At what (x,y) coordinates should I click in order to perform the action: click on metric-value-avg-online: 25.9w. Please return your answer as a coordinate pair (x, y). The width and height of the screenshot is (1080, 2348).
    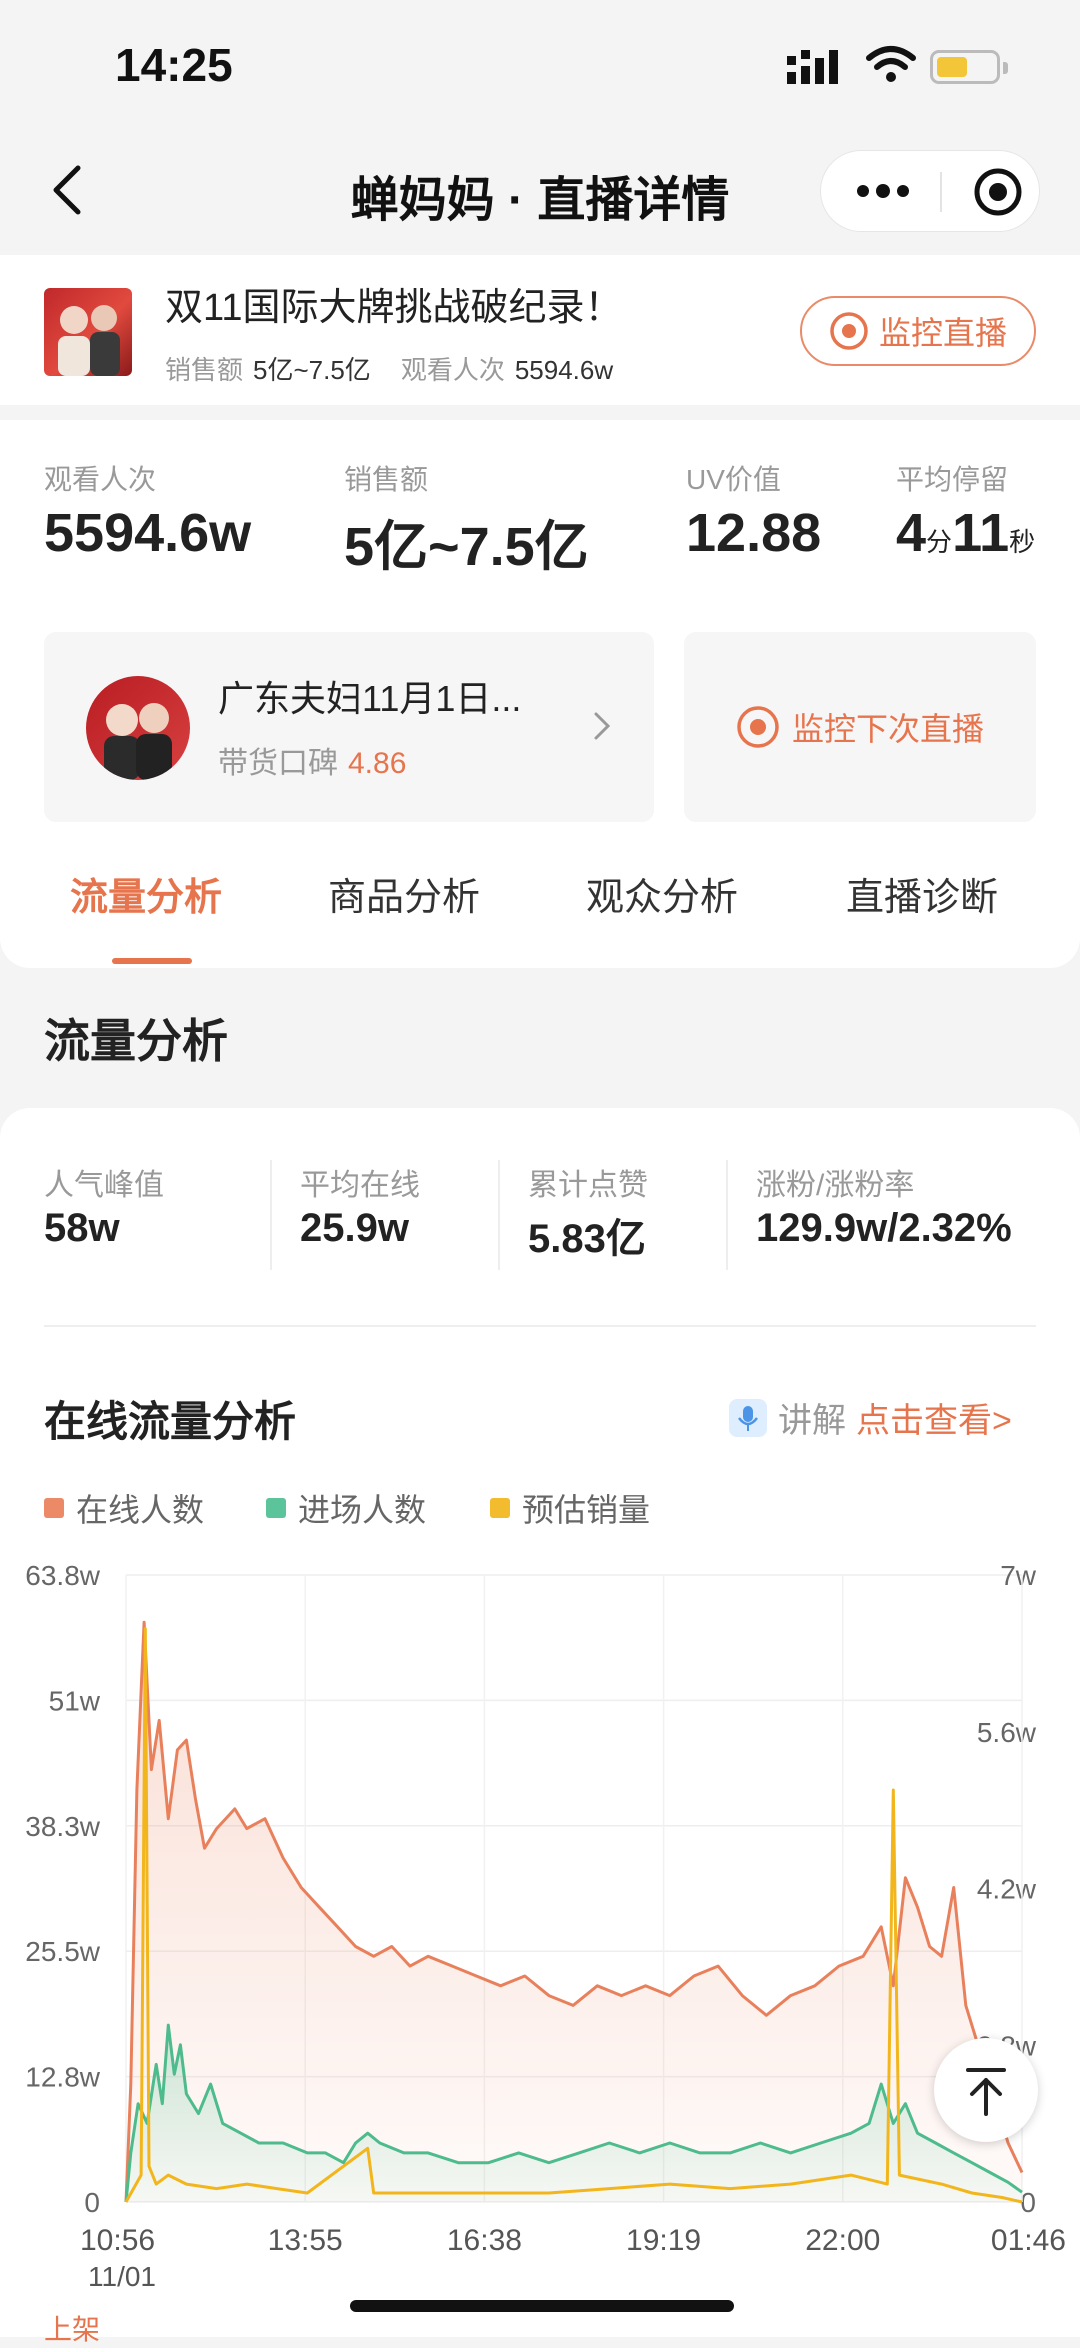
    Looking at the image, I should click on (354, 1228).